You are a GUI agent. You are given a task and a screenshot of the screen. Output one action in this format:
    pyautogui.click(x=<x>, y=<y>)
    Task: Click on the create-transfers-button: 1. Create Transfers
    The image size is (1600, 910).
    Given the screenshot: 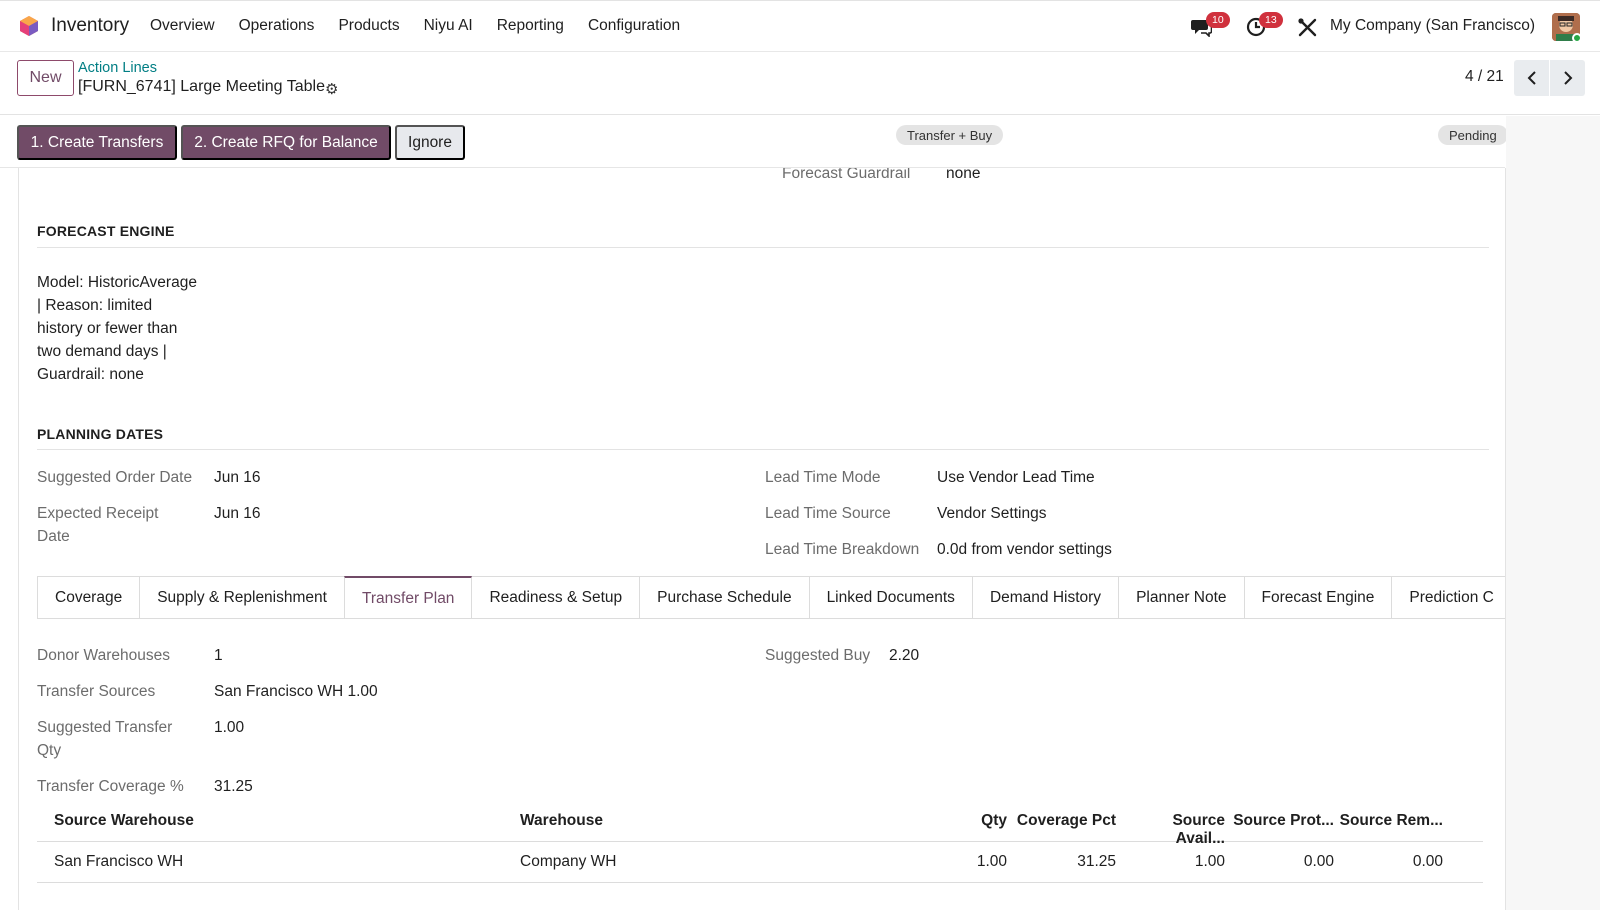 What is the action you would take?
    pyautogui.click(x=97, y=142)
    